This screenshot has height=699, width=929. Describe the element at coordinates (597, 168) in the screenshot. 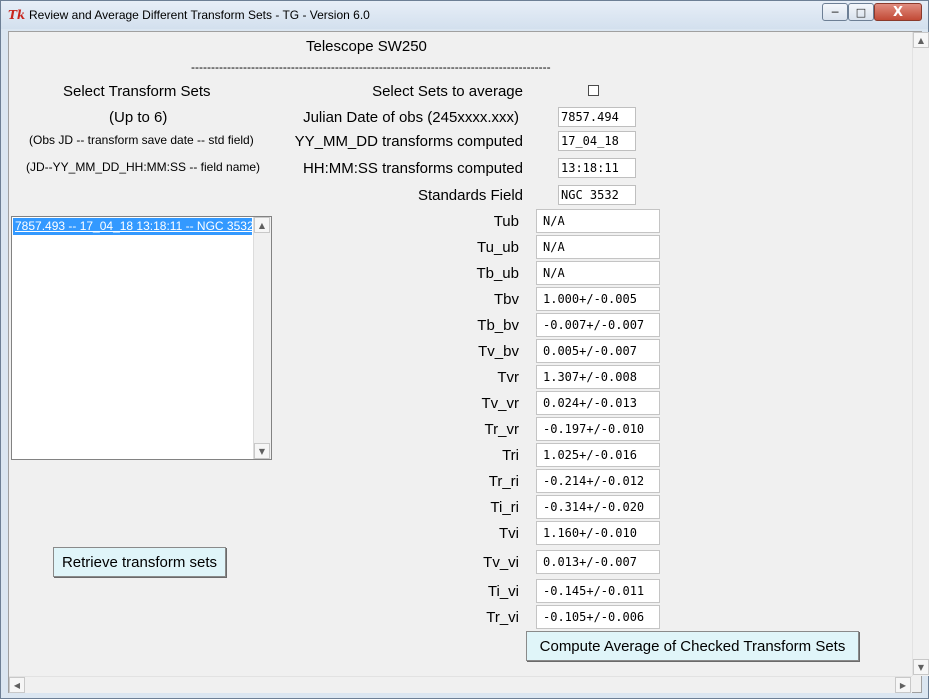

I see `time-computed-field: 13:18:11` at that location.